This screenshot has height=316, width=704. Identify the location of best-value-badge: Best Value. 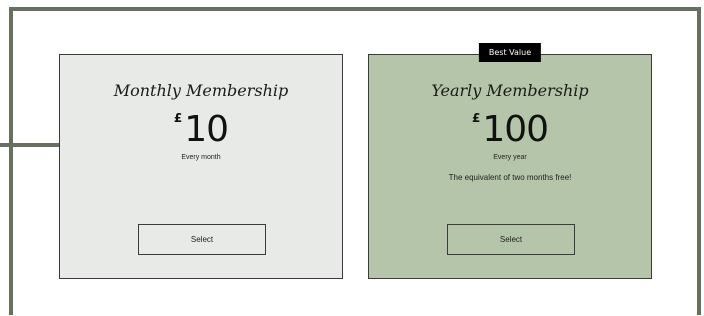
(510, 52).